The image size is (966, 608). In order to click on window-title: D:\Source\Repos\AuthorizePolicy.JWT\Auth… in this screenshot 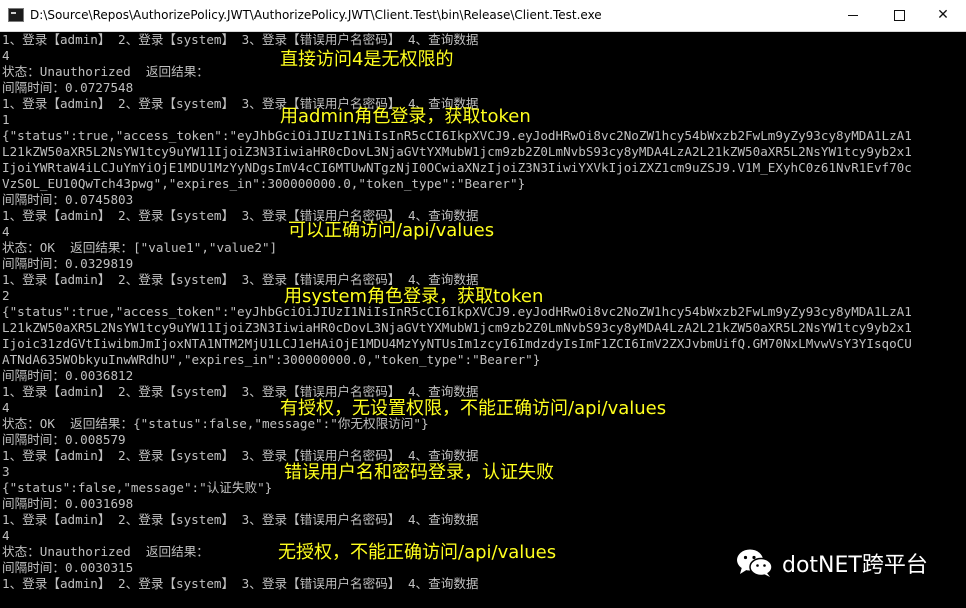, I will do `click(316, 15)`.